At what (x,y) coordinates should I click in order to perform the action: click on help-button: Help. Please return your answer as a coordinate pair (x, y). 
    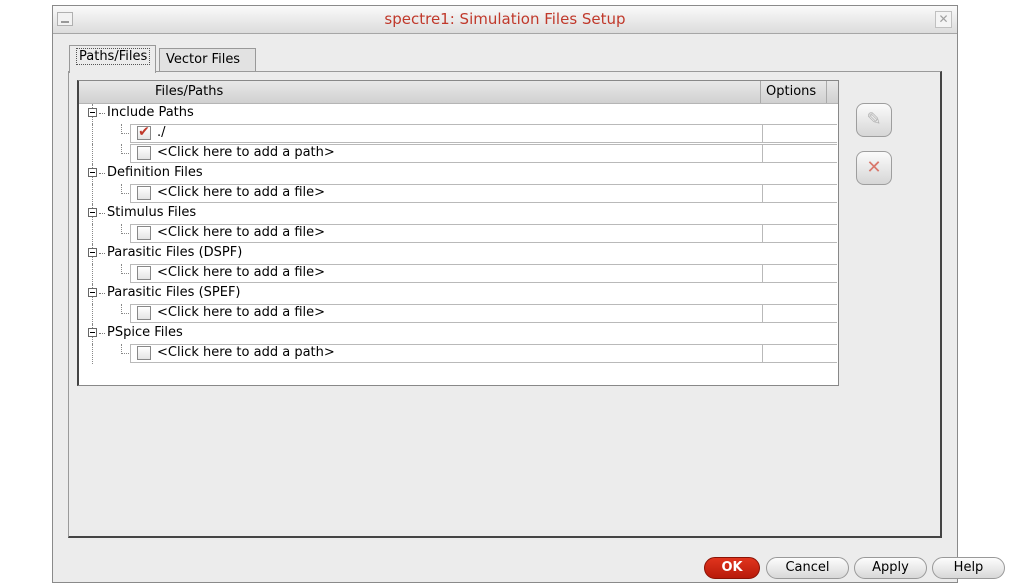
    Looking at the image, I should click on (968, 568).